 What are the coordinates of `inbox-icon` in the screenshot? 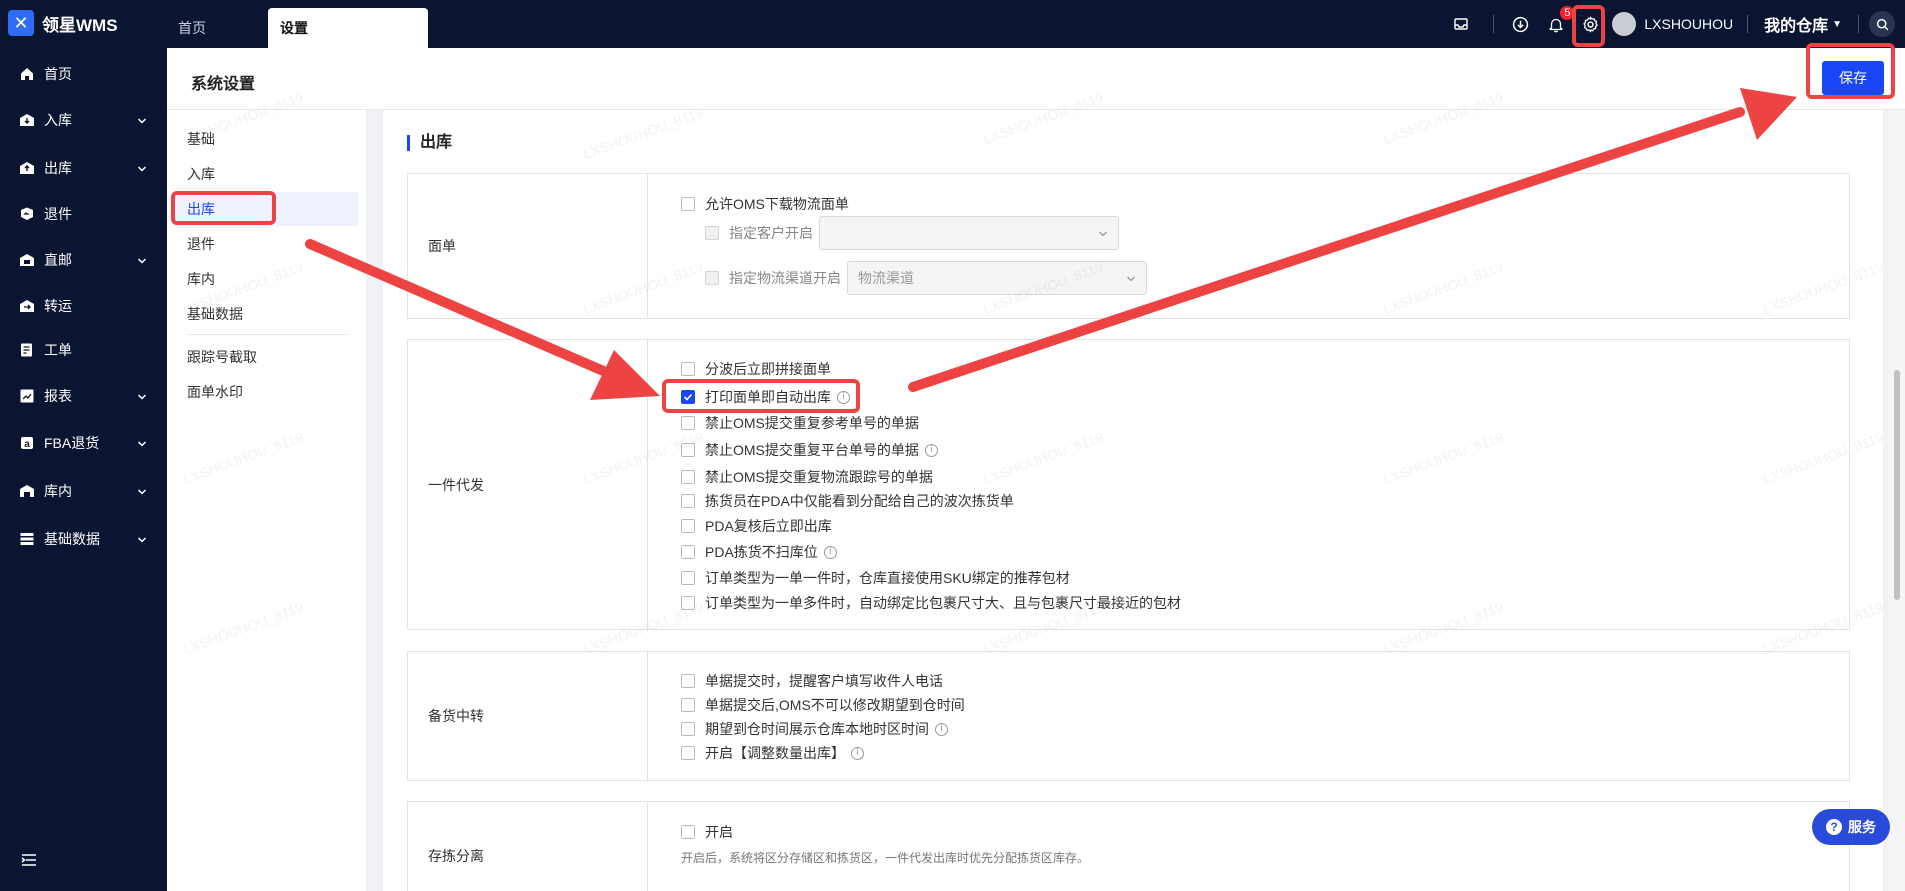 It's located at (1461, 24).